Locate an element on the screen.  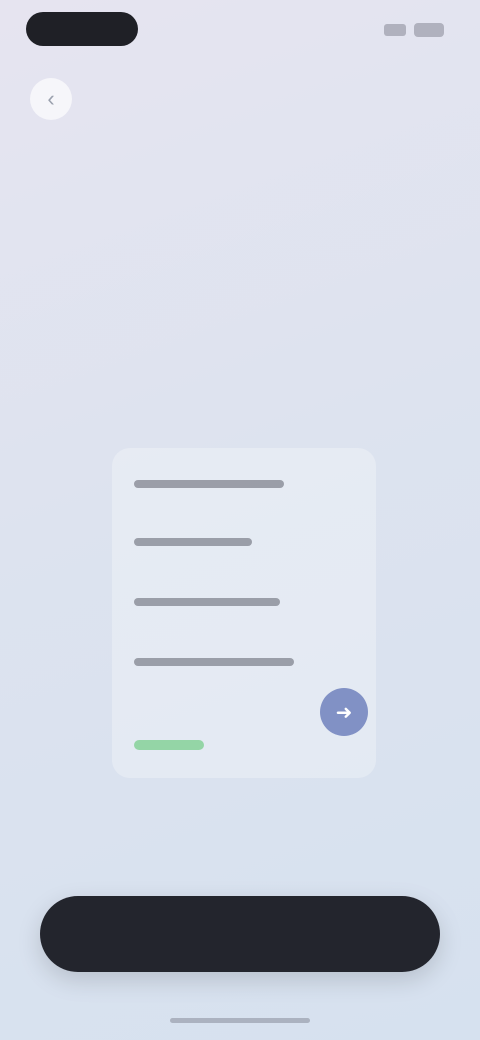
chevron-left-icon: ‹ is located at coordinates (51, 98).